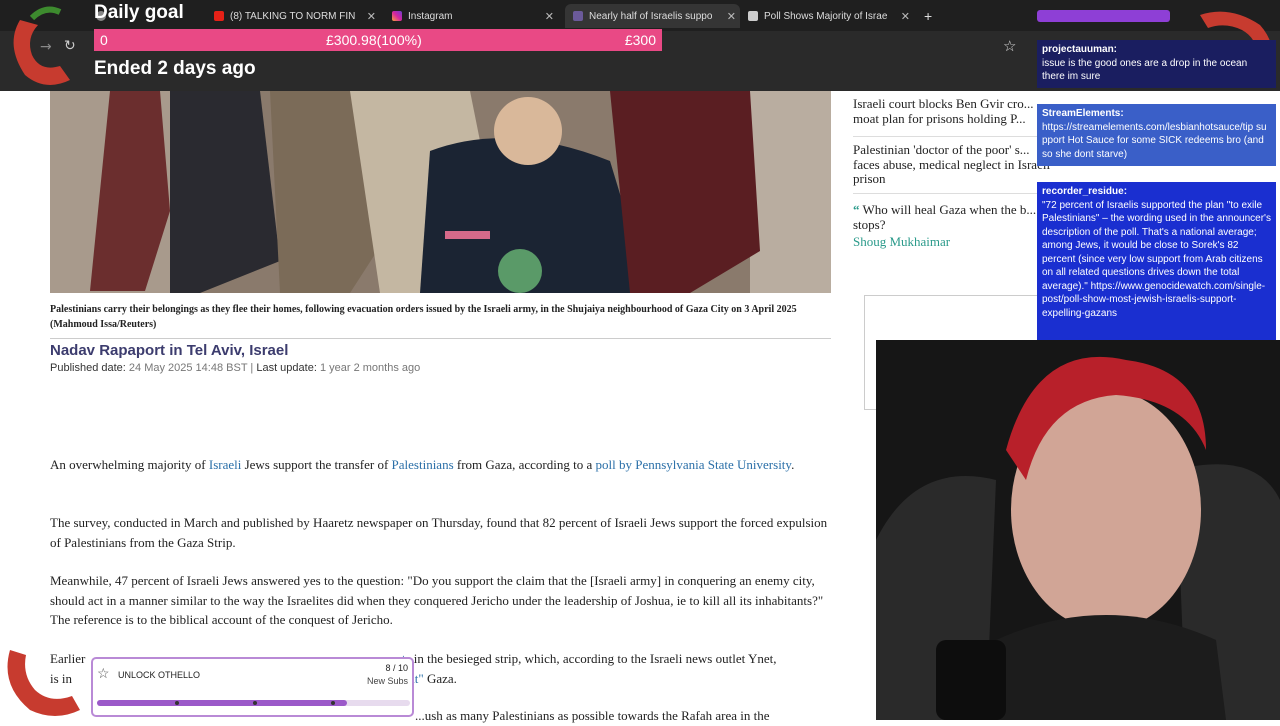  What do you see at coordinates (397, 16) in the screenshot?
I see `instagram-icon` at bounding box center [397, 16].